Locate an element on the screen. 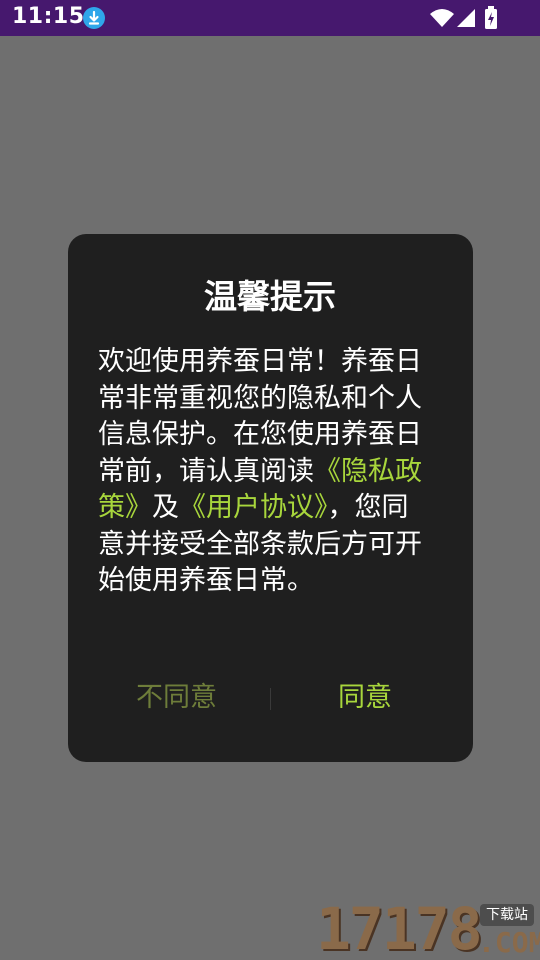 The height and width of the screenshot is (960, 540). wifi-icon is located at coordinates (442, 20).